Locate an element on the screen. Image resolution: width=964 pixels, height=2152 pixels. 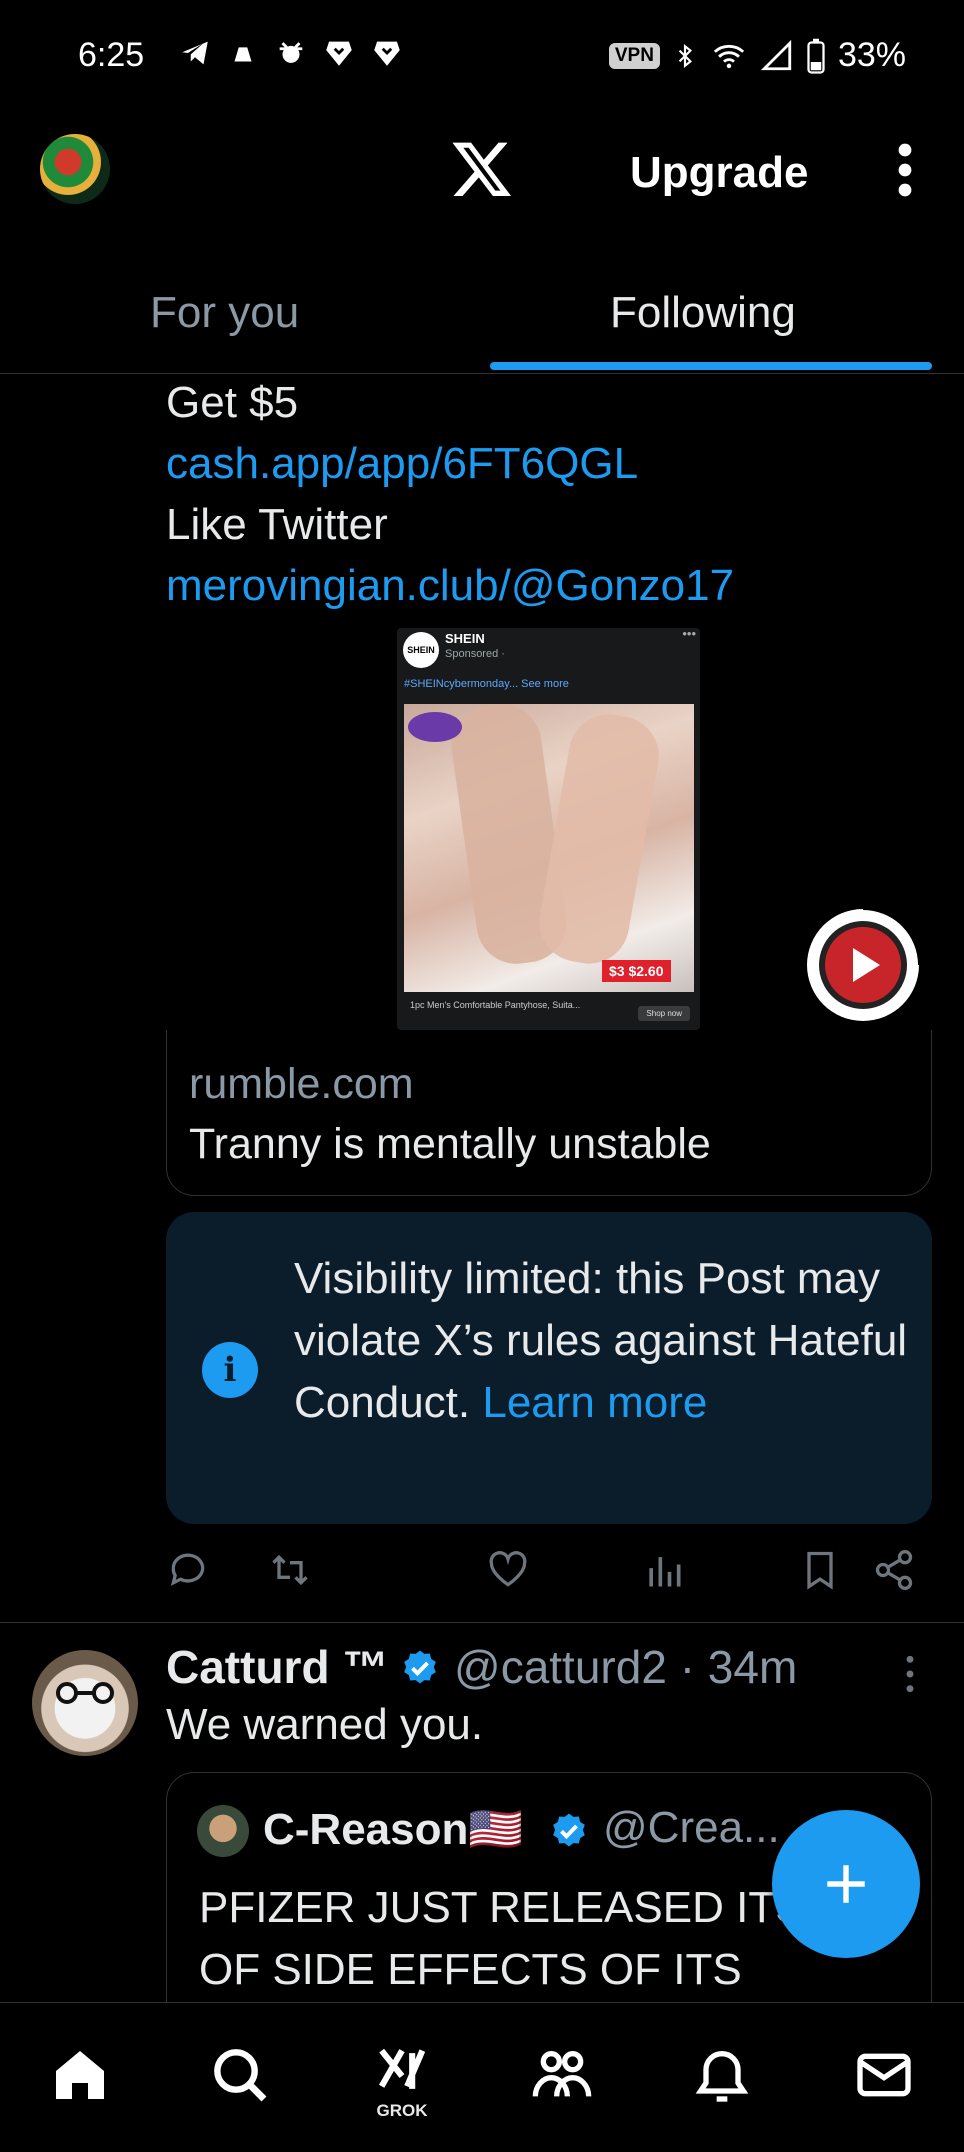
plus-icon is located at coordinates (846, 1884).